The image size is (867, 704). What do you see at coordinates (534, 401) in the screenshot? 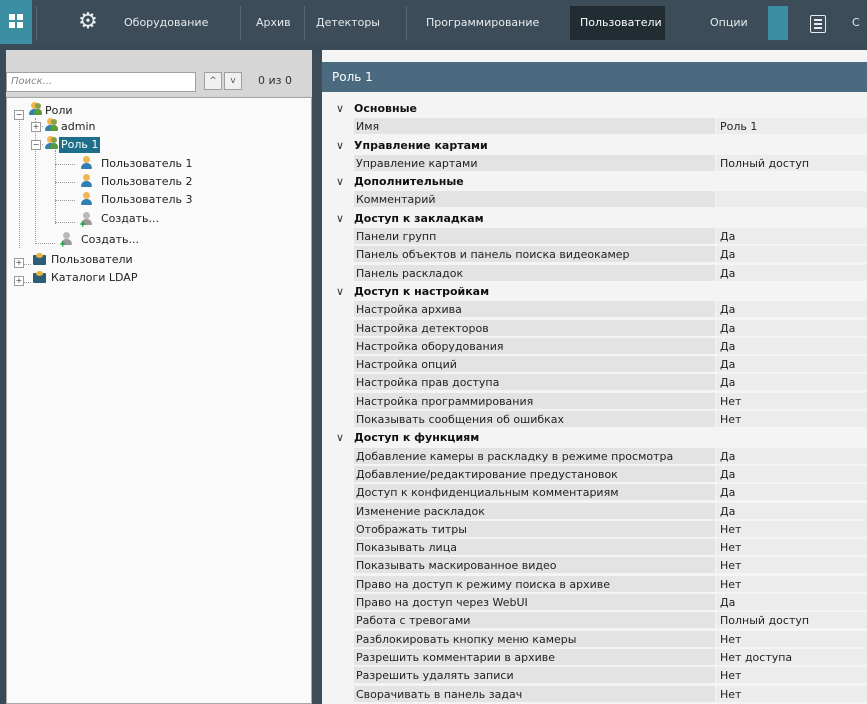
I see `property-name: Настройка программирования` at bounding box center [534, 401].